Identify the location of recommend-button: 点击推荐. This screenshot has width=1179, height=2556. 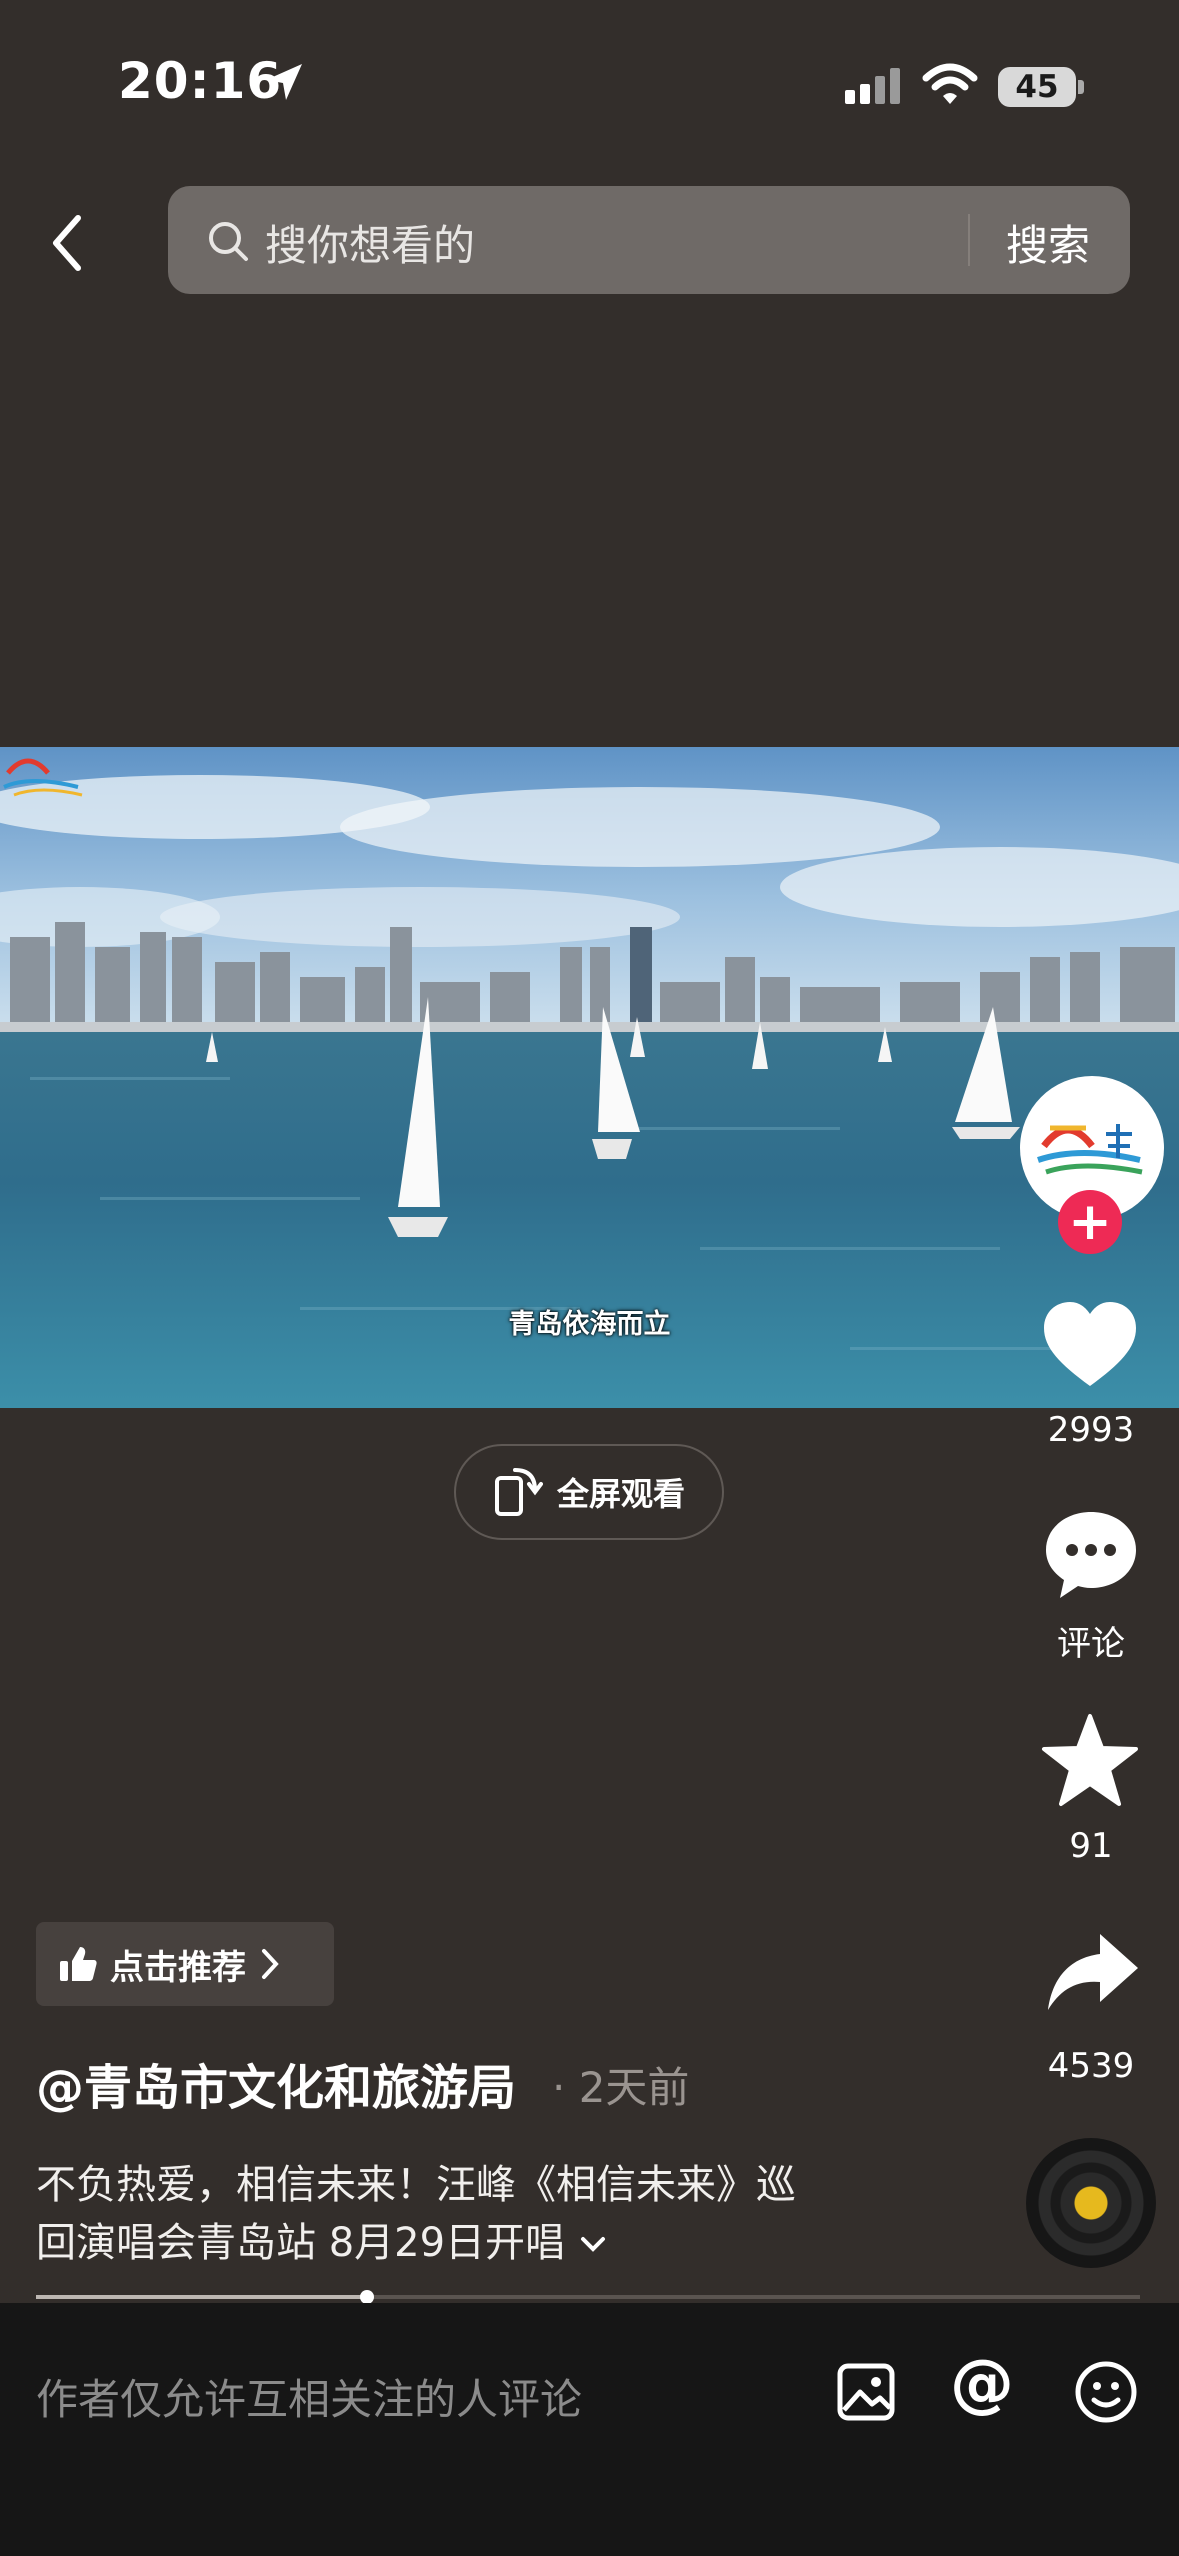
(185, 1964).